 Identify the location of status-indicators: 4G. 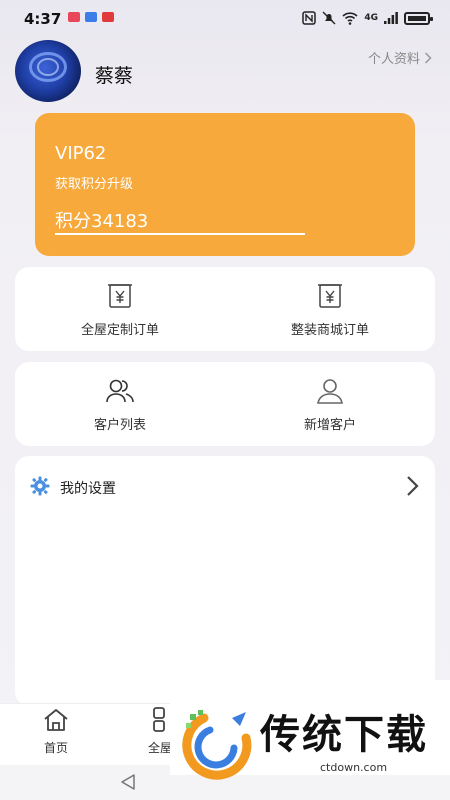
(367, 18).